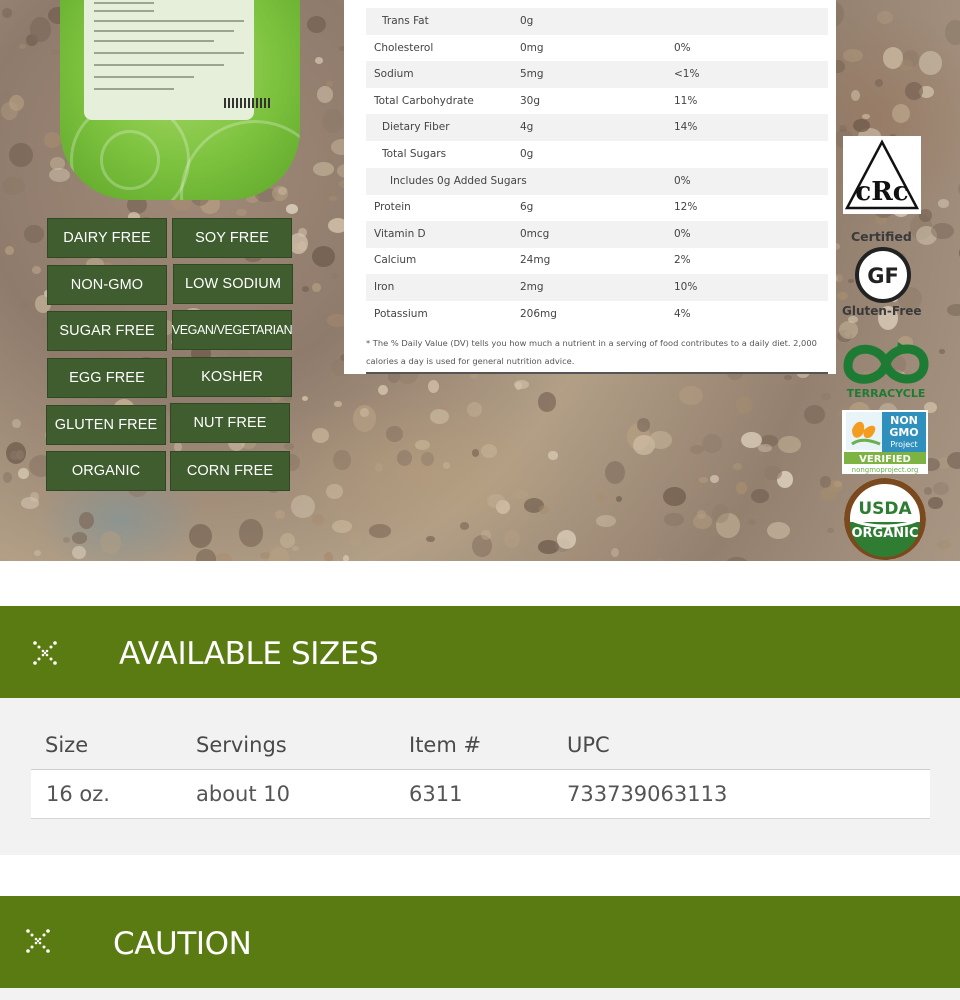 The width and height of the screenshot is (960, 1000). Describe the element at coordinates (597, 181) in the screenshot. I see `nutrition-row: Includes 0g Added Sugars 0%` at that location.